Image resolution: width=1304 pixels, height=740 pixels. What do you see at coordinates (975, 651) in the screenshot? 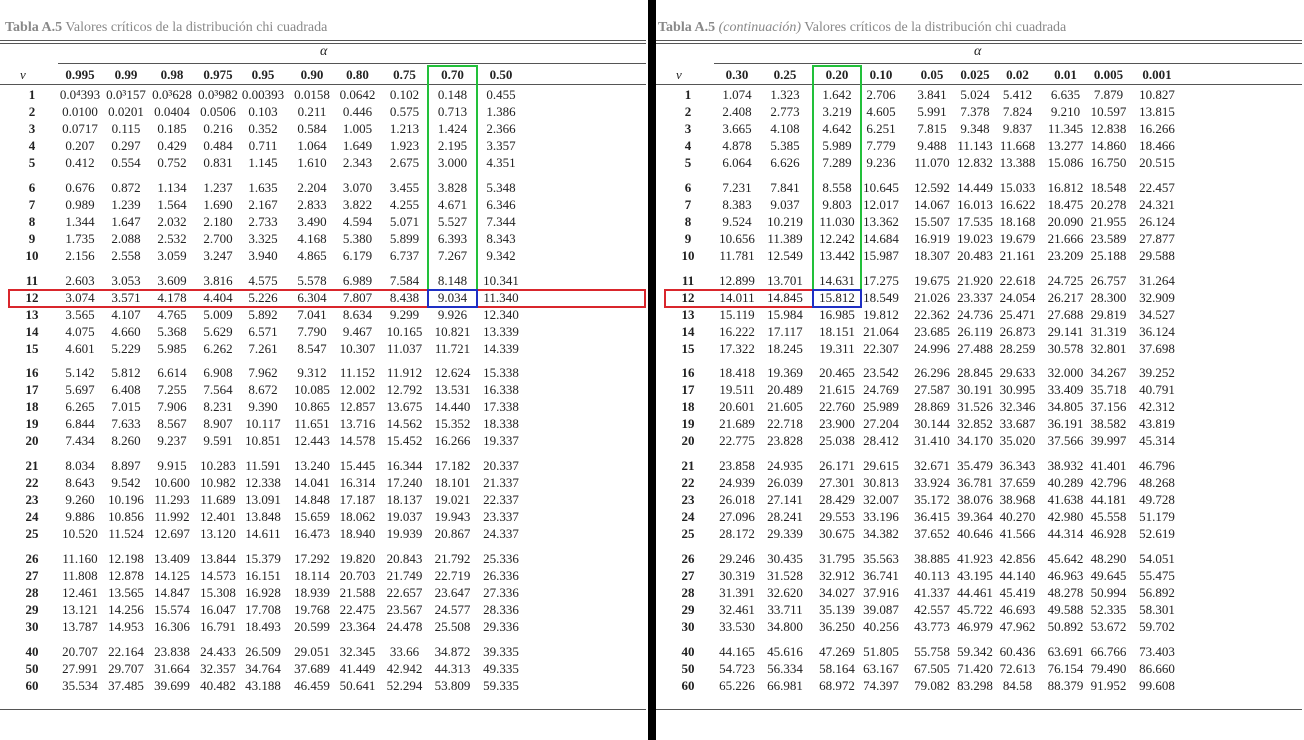
I see `right-table-cell: 59.342` at bounding box center [975, 651].